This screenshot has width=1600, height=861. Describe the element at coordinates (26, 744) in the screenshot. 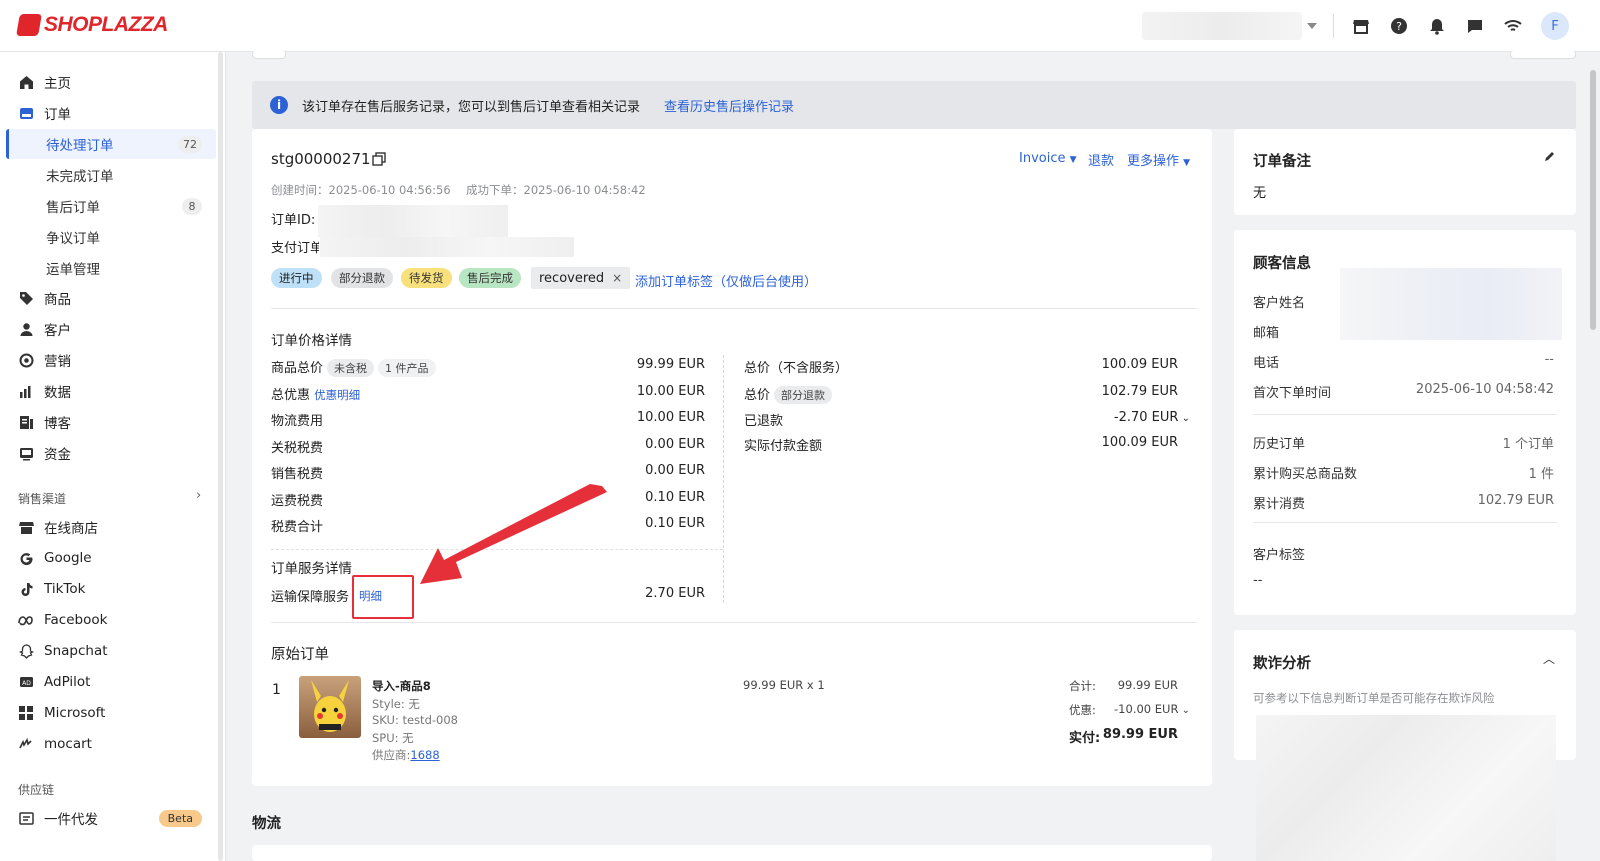

I see `mocart-icon` at that location.